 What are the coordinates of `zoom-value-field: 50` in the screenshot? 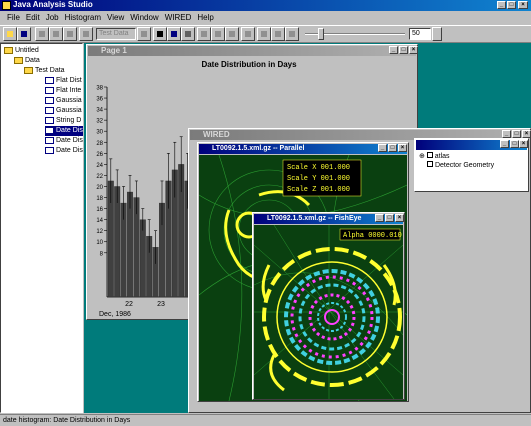 It's located at (420, 34).